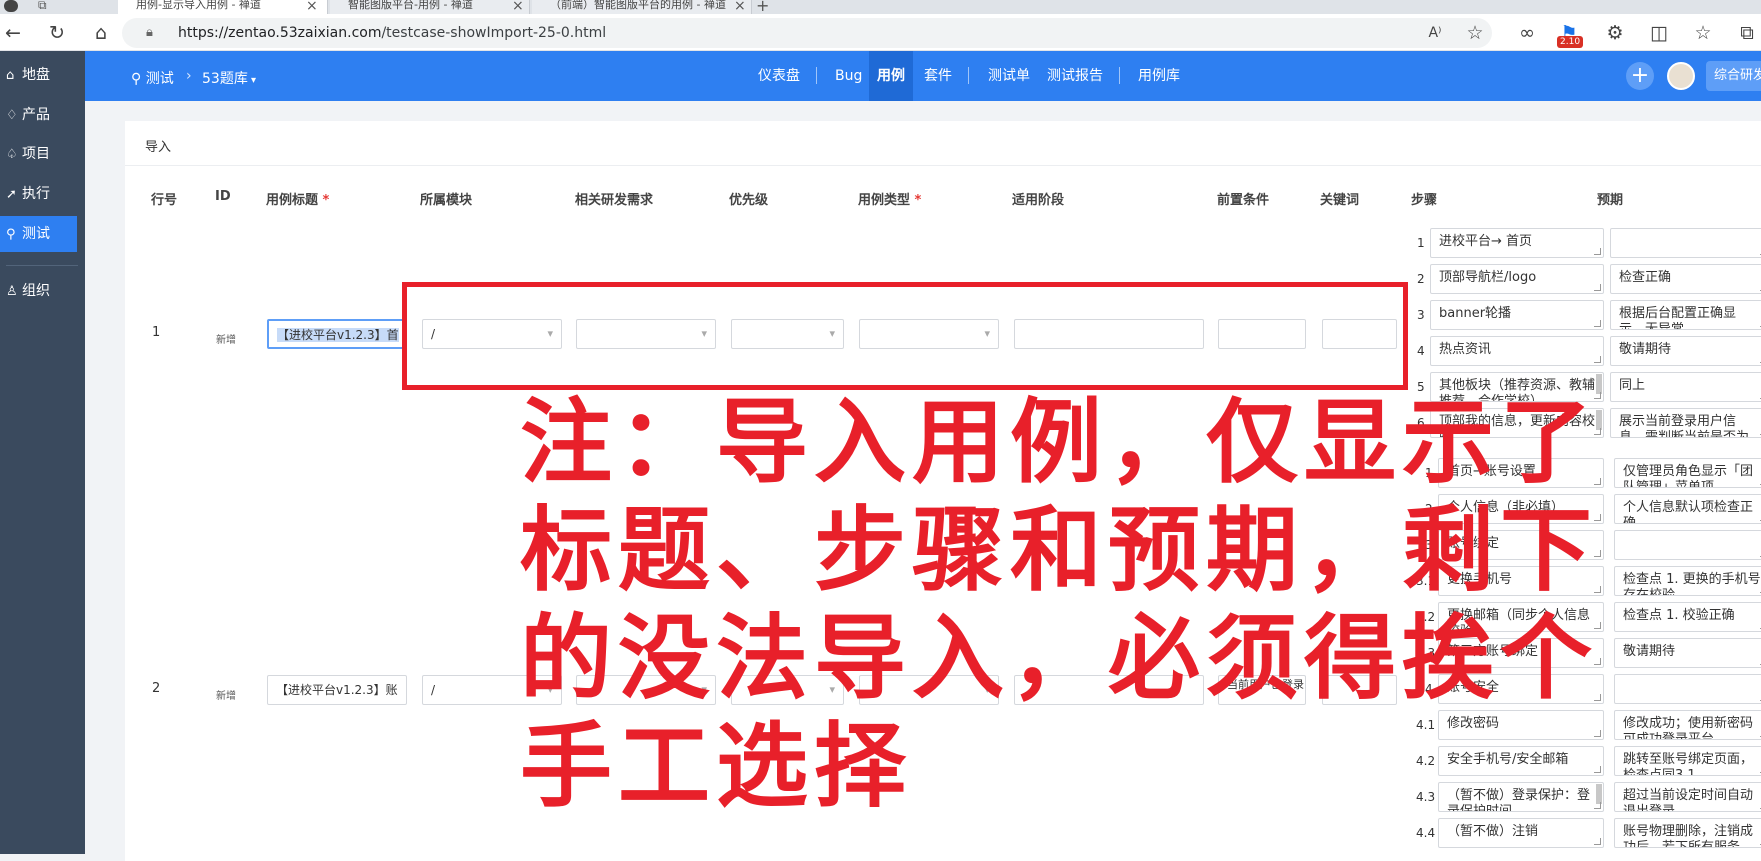 The height and width of the screenshot is (861, 1761). I want to click on col-keywords: 关键词, so click(1340, 200).